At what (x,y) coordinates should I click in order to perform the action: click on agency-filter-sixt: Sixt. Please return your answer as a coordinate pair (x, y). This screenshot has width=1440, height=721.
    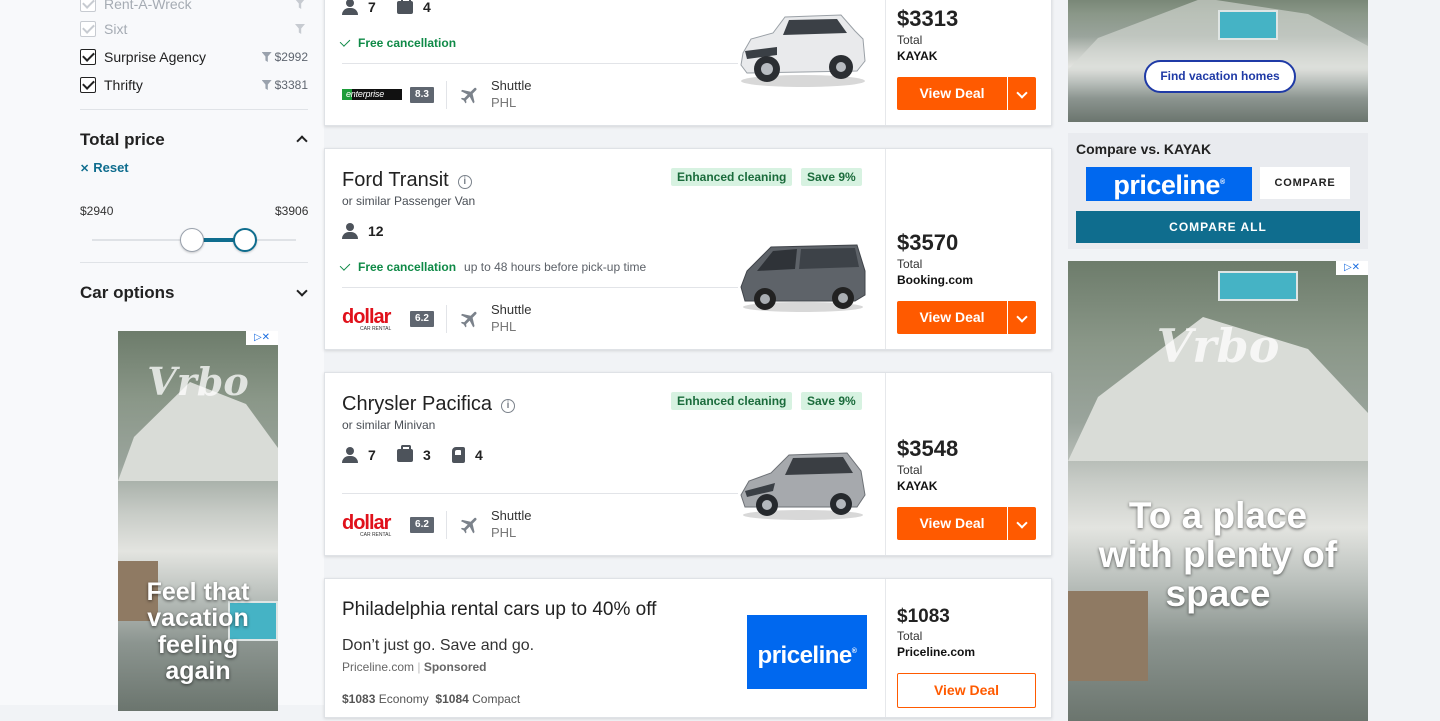
    Looking at the image, I should click on (194, 29).